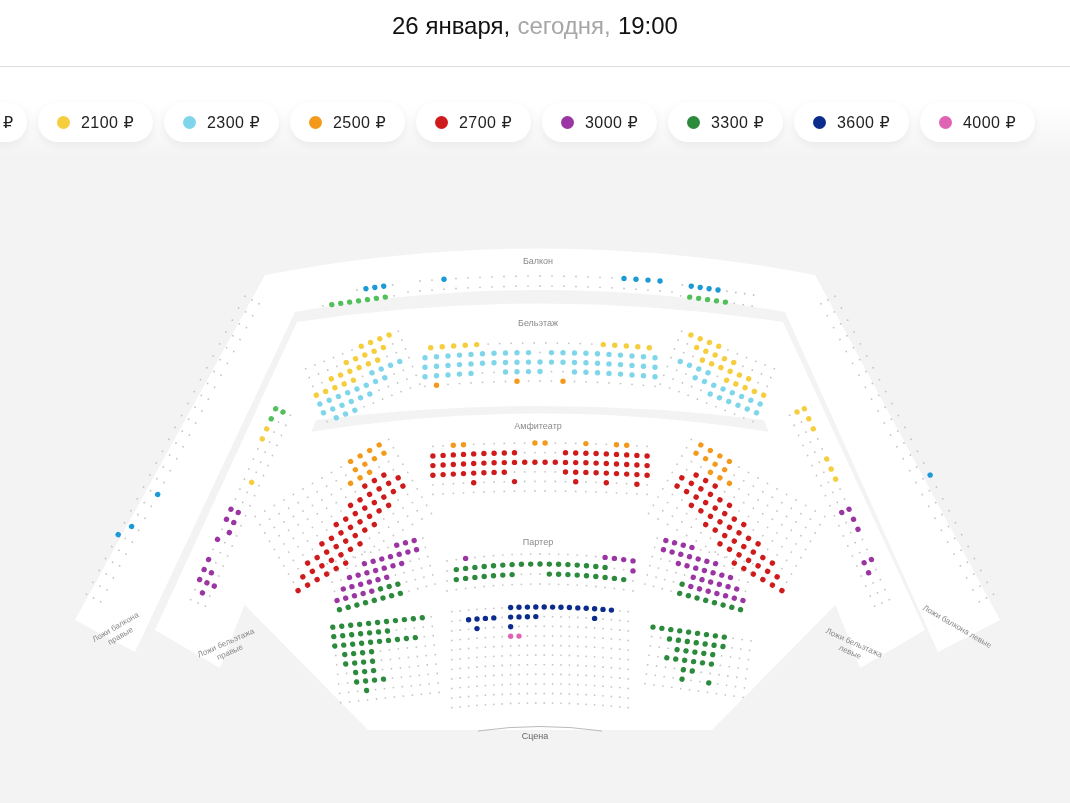 This screenshot has width=1070, height=803. Describe the element at coordinates (535, 736) in the screenshot. I see `stage-label: Сцена` at that location.